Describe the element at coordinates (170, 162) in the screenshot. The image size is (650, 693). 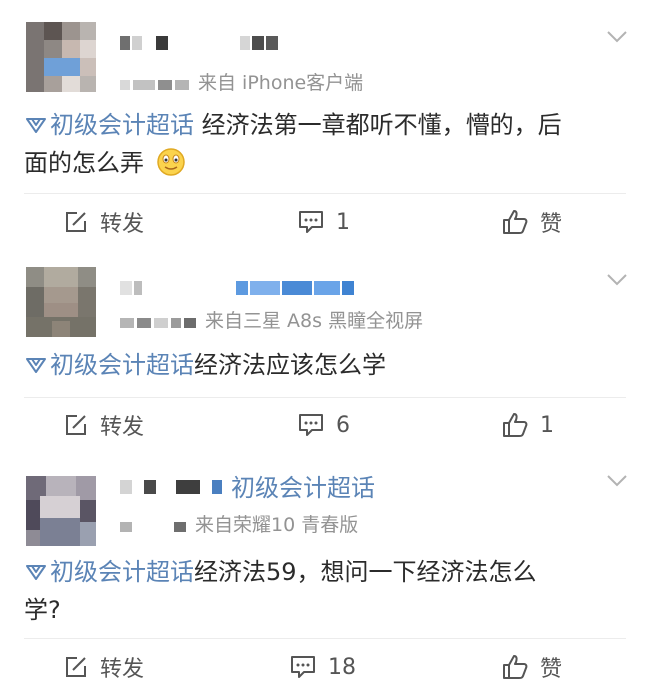
I see `smiling-face-emoji` at that location.